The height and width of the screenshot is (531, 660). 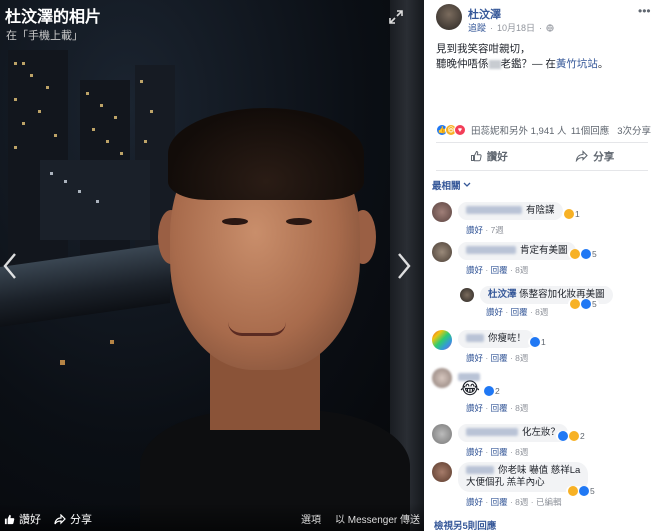 I want to click on author-name: 杜汶澤, so click(x=484, y=14).